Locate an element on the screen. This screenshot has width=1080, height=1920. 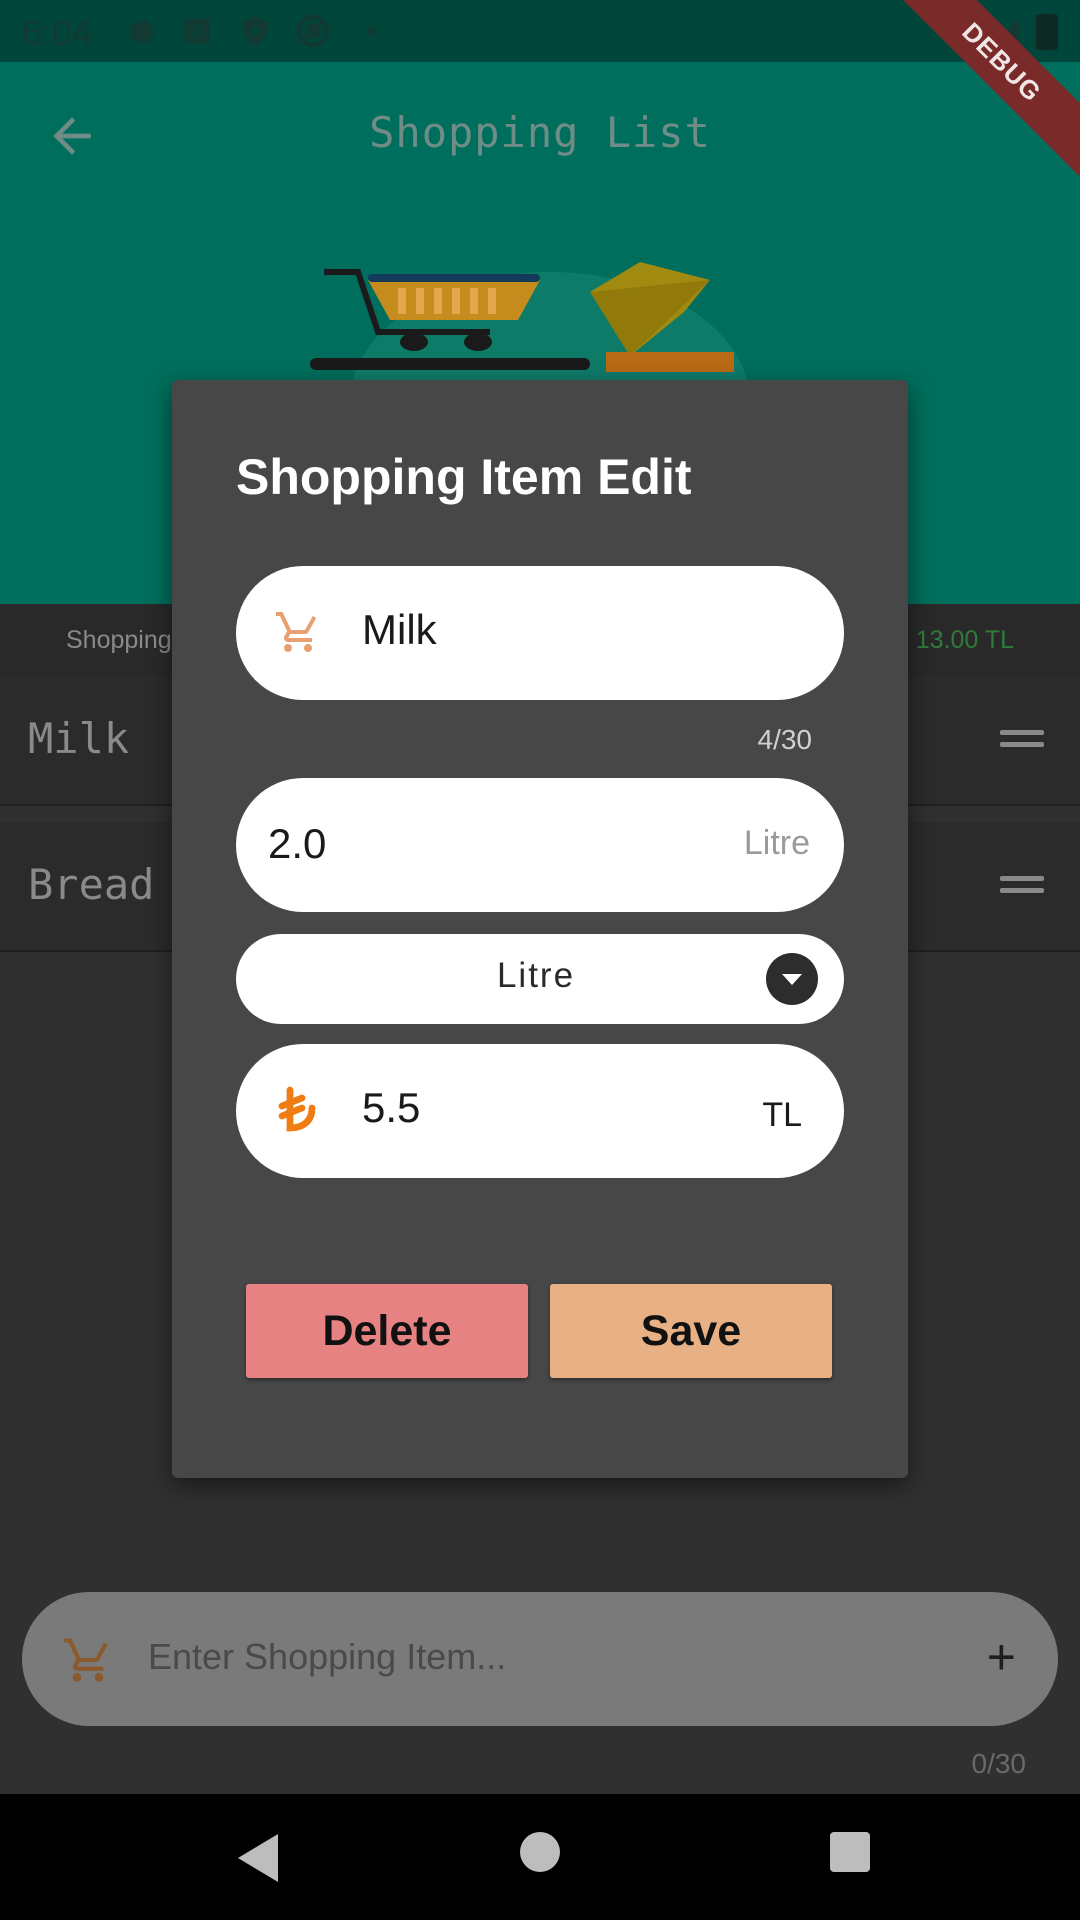
chevron-down-icon is located at coordinates (792, 979).